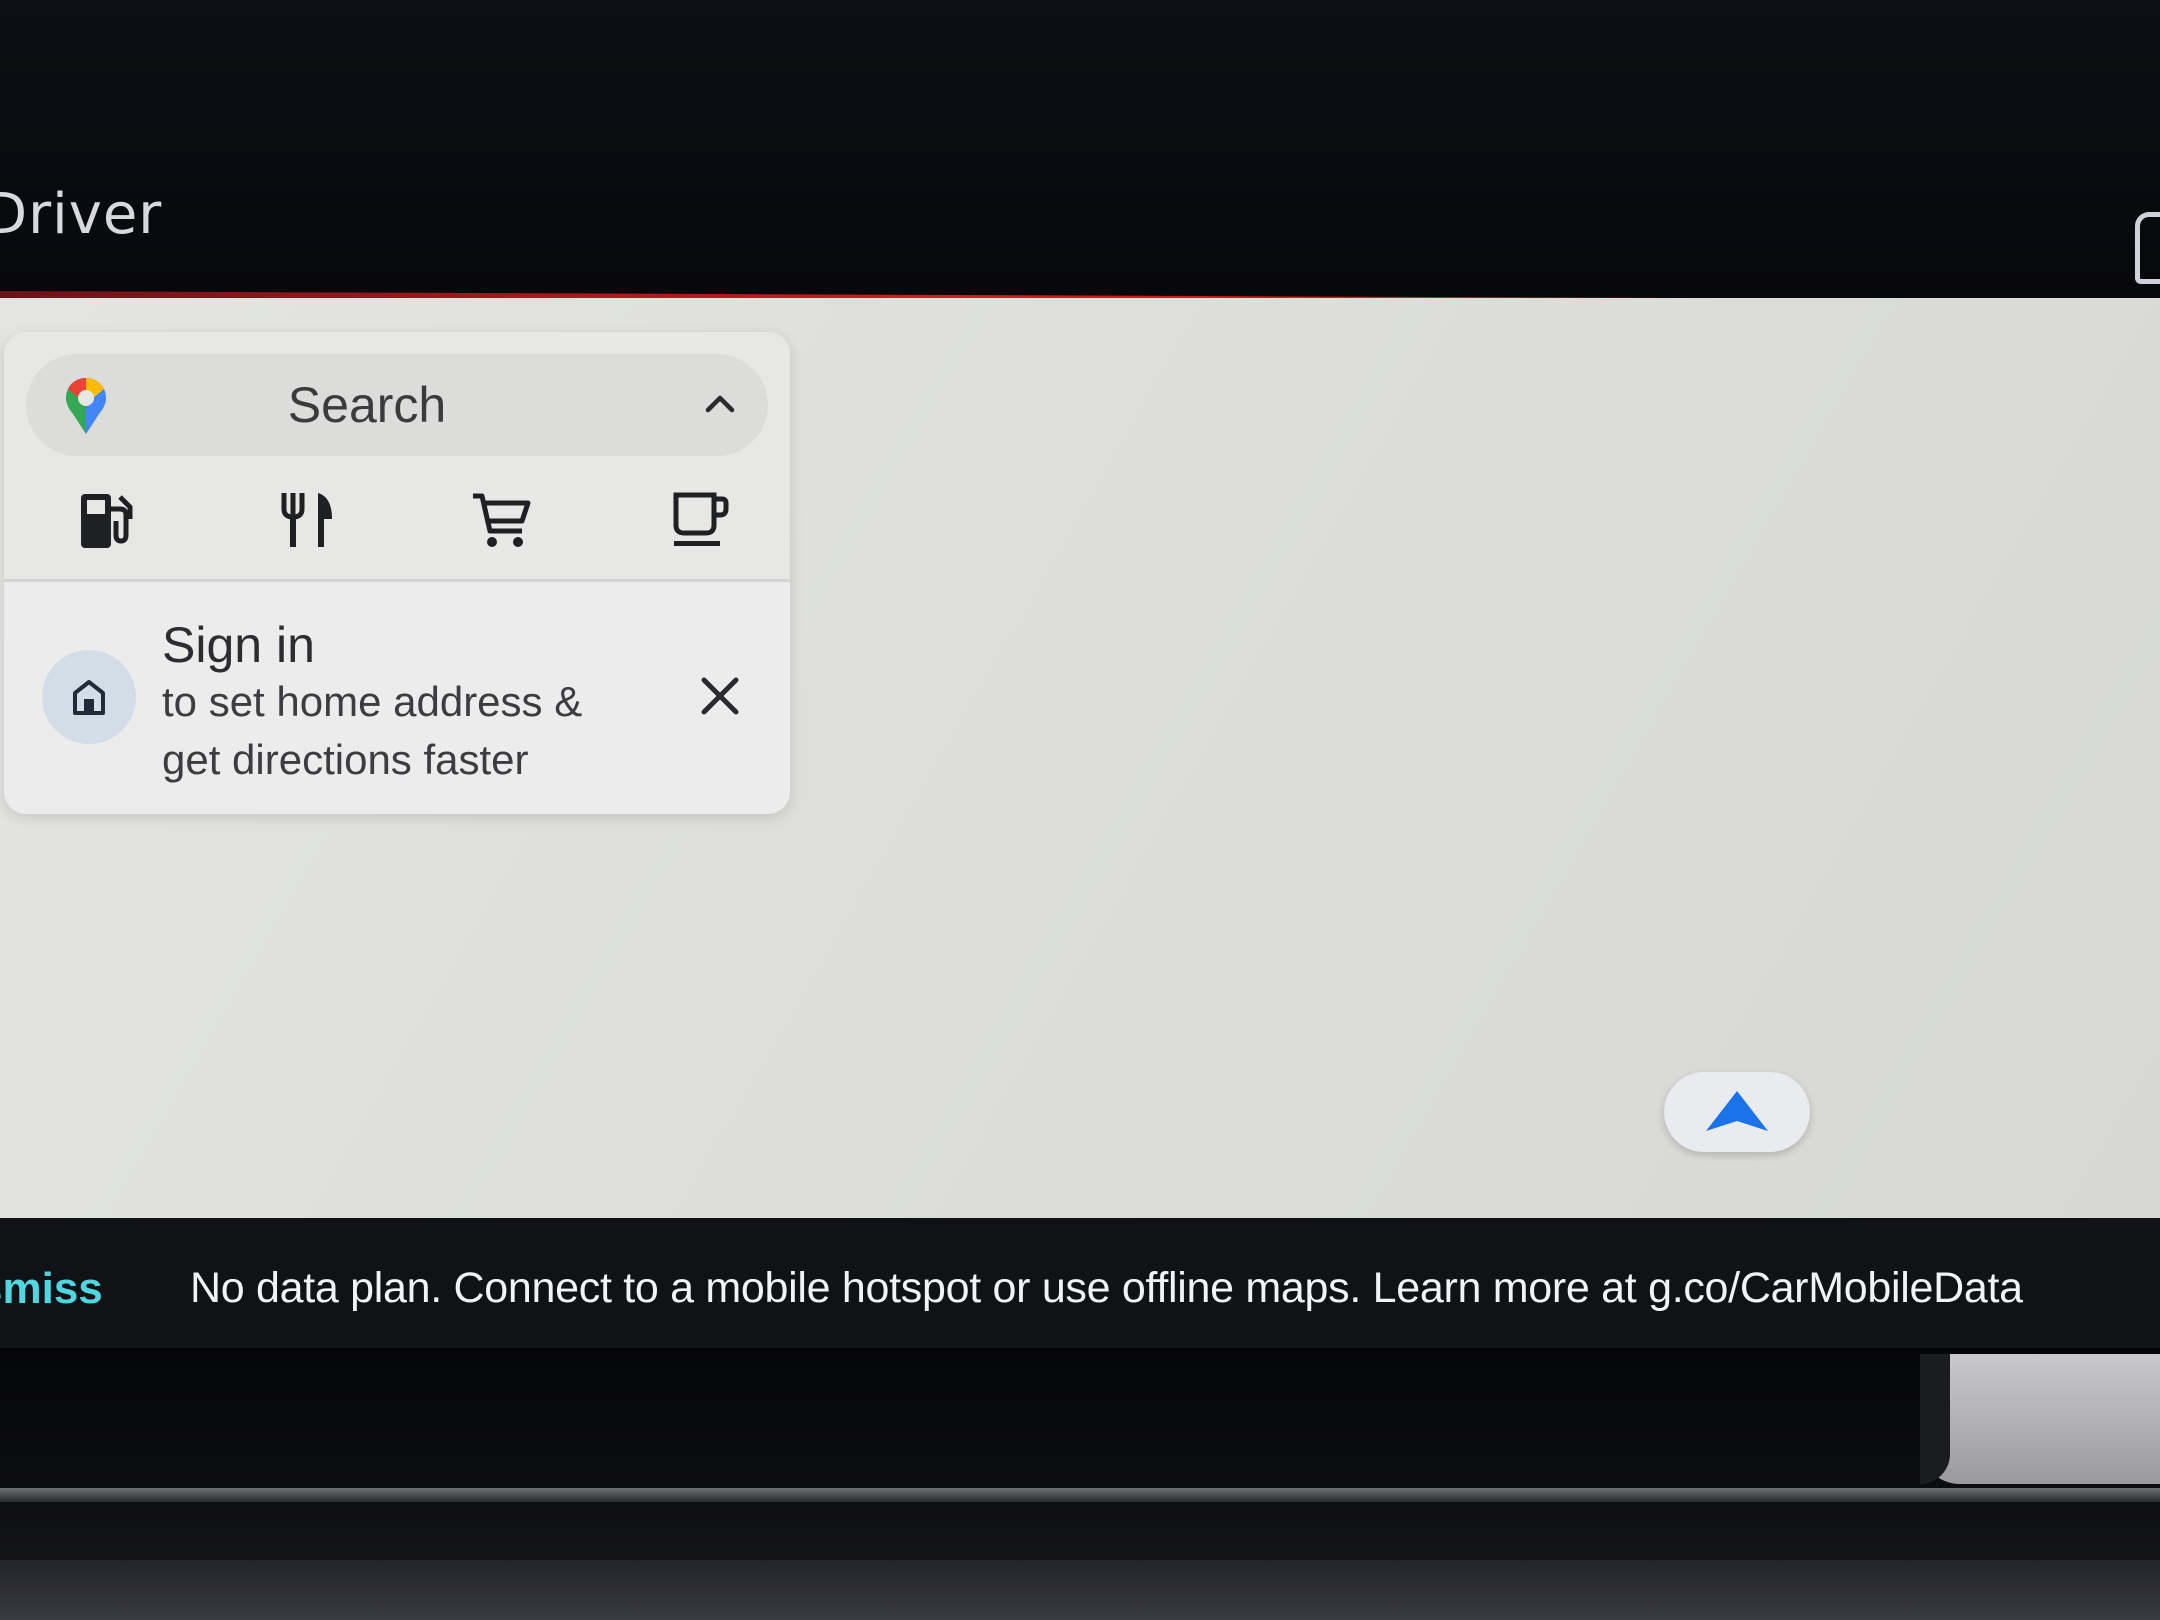 The image size is (2160, 1620). Describe the element at coordinates (1080, 1590) in the screenshot. I see `dashboard-lower-panel` at that location.